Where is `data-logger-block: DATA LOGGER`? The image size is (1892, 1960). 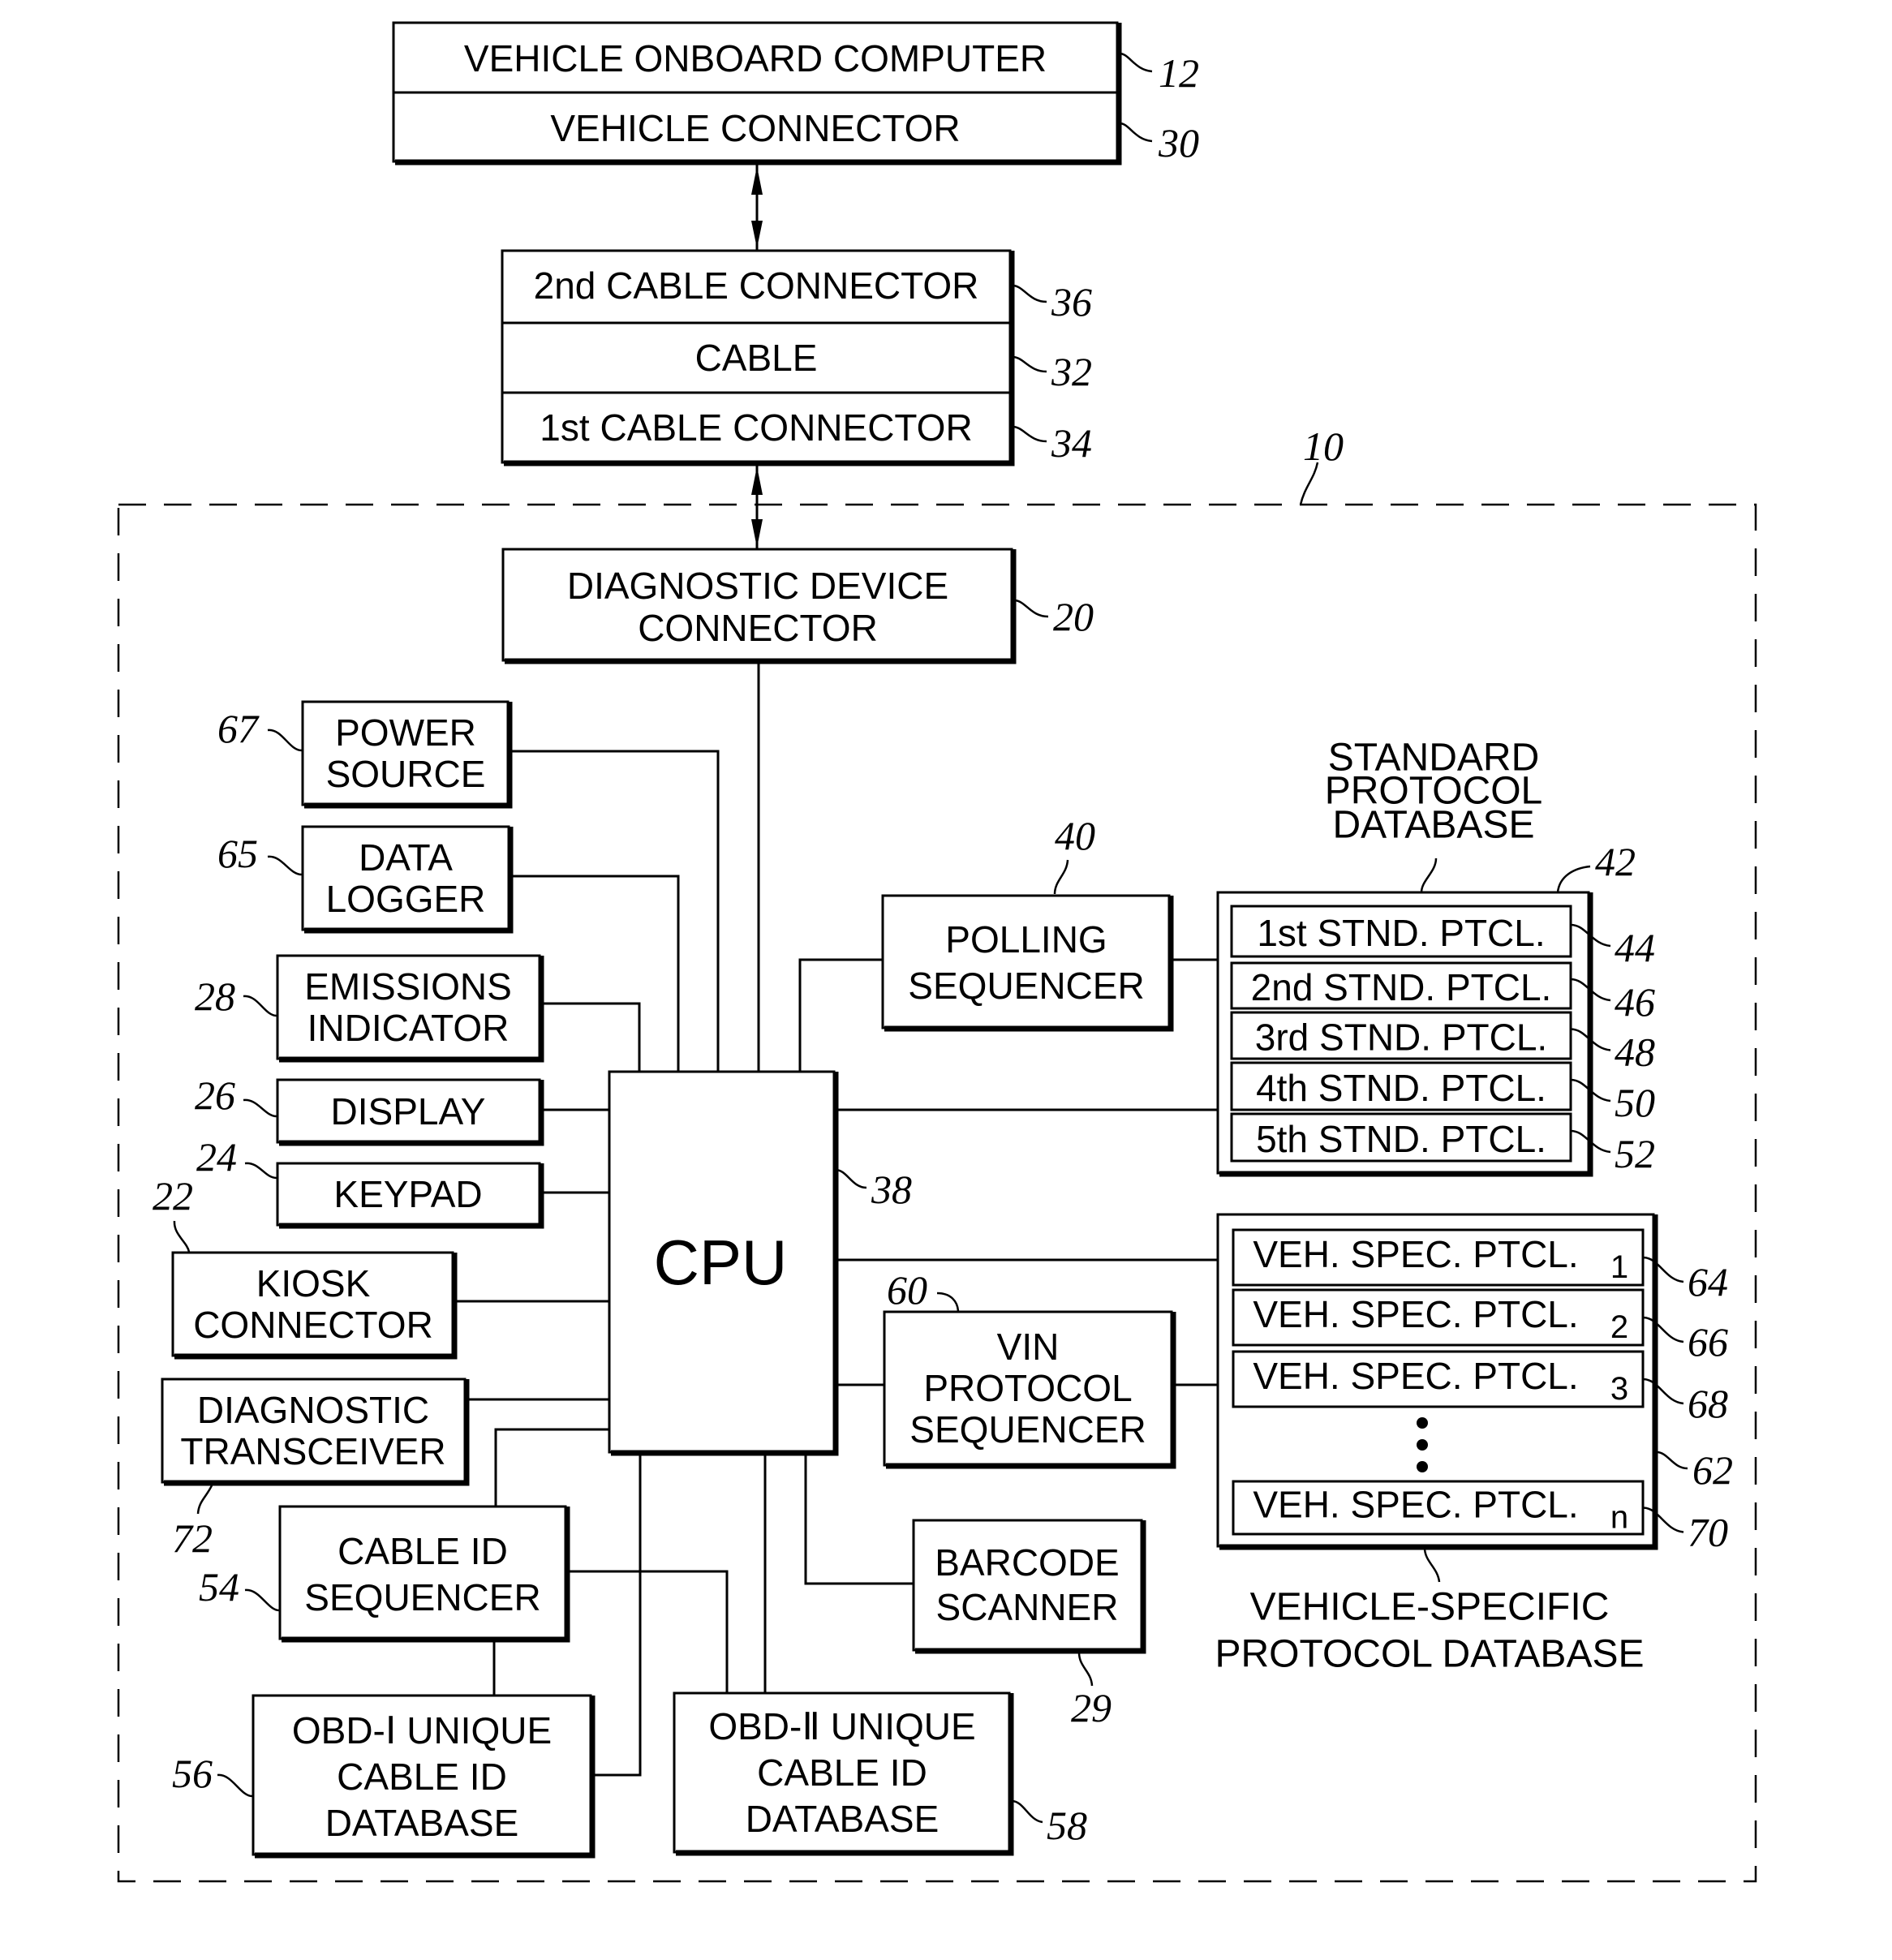
data-logger-block: DATA LOGGER is located at coordinates (407, 879).